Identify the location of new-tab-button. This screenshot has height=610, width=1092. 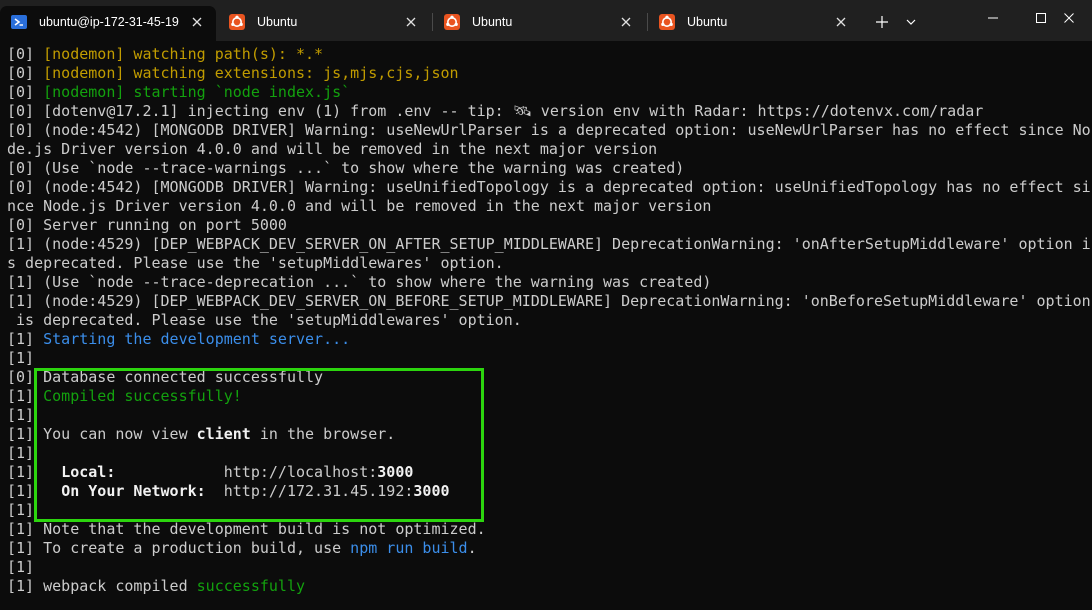
(882, 22).